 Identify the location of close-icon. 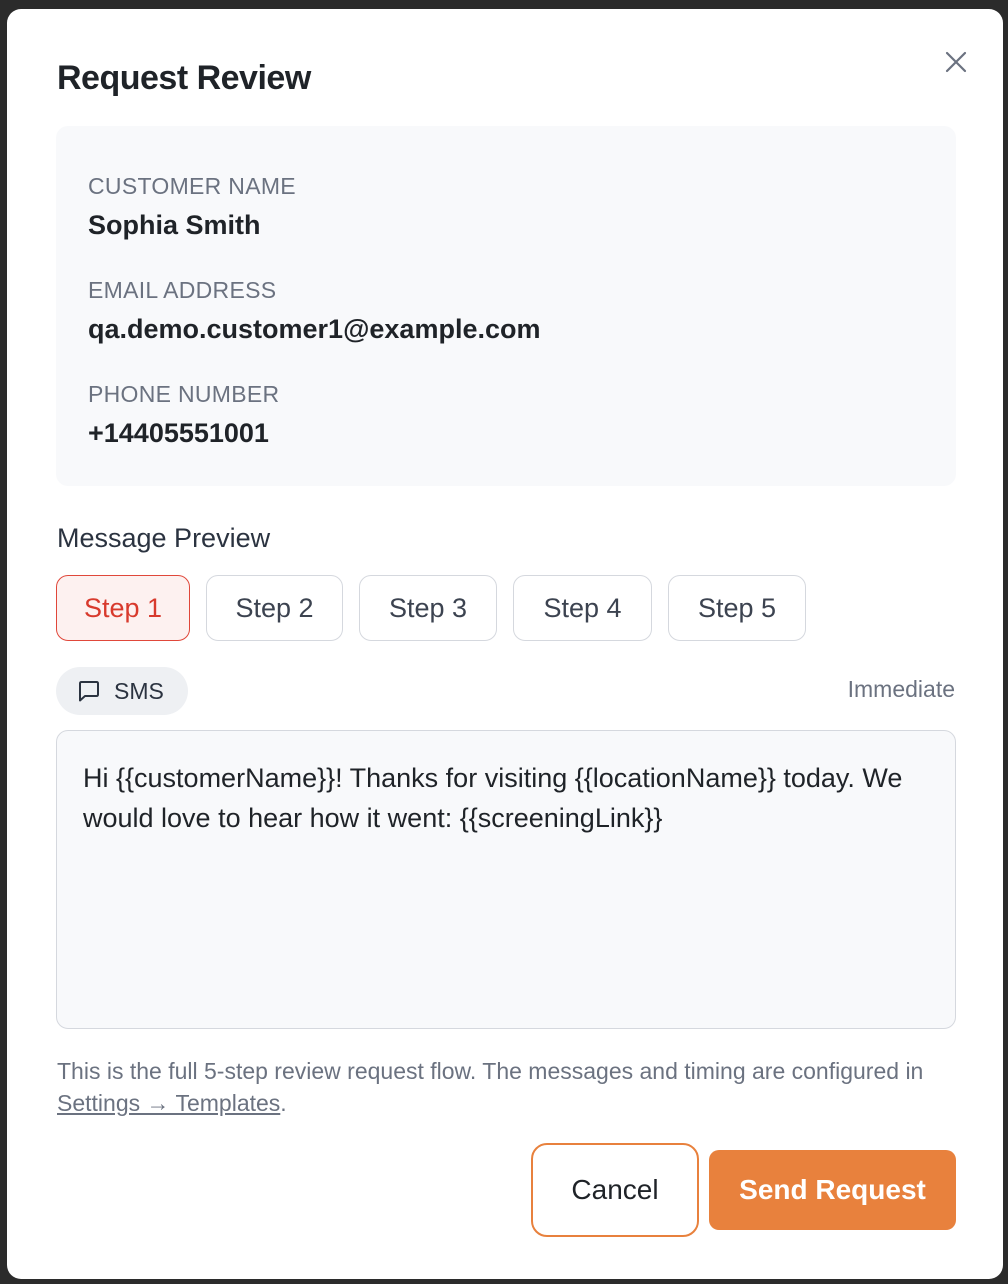
(956, 62).